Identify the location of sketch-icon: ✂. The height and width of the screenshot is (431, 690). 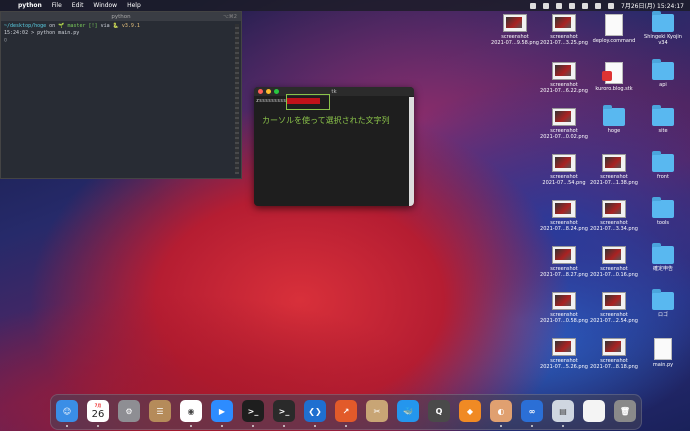
(377, 411).